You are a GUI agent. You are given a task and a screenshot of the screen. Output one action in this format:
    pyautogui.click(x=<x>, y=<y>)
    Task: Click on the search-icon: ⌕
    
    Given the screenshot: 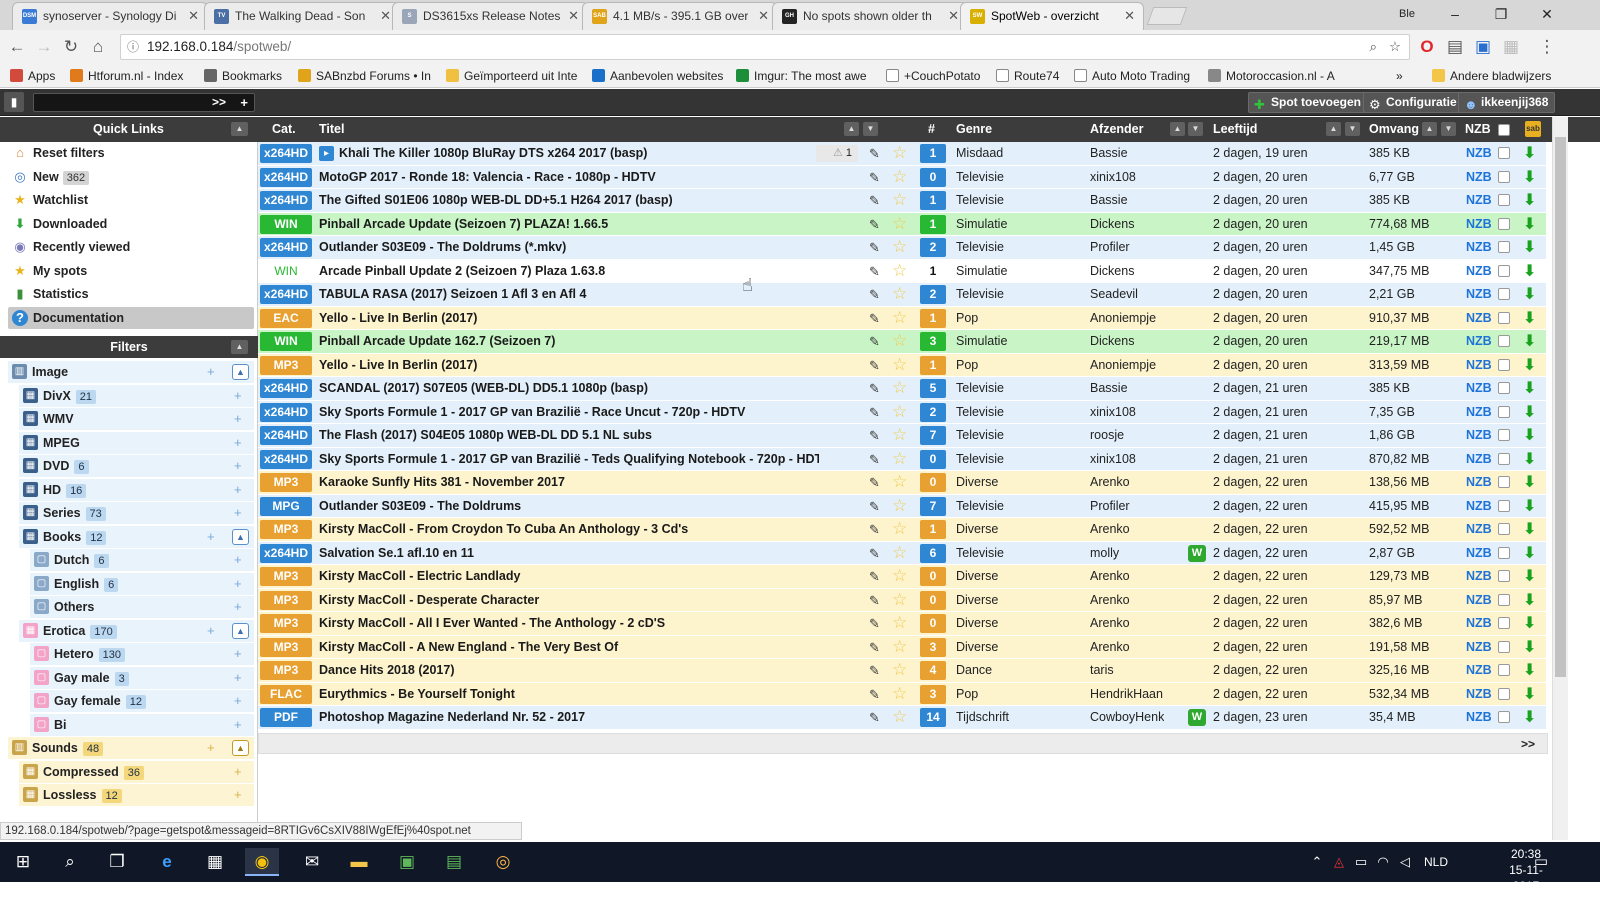 What is the action you would take?
    pyautogui.click(x=70, y=862)
    